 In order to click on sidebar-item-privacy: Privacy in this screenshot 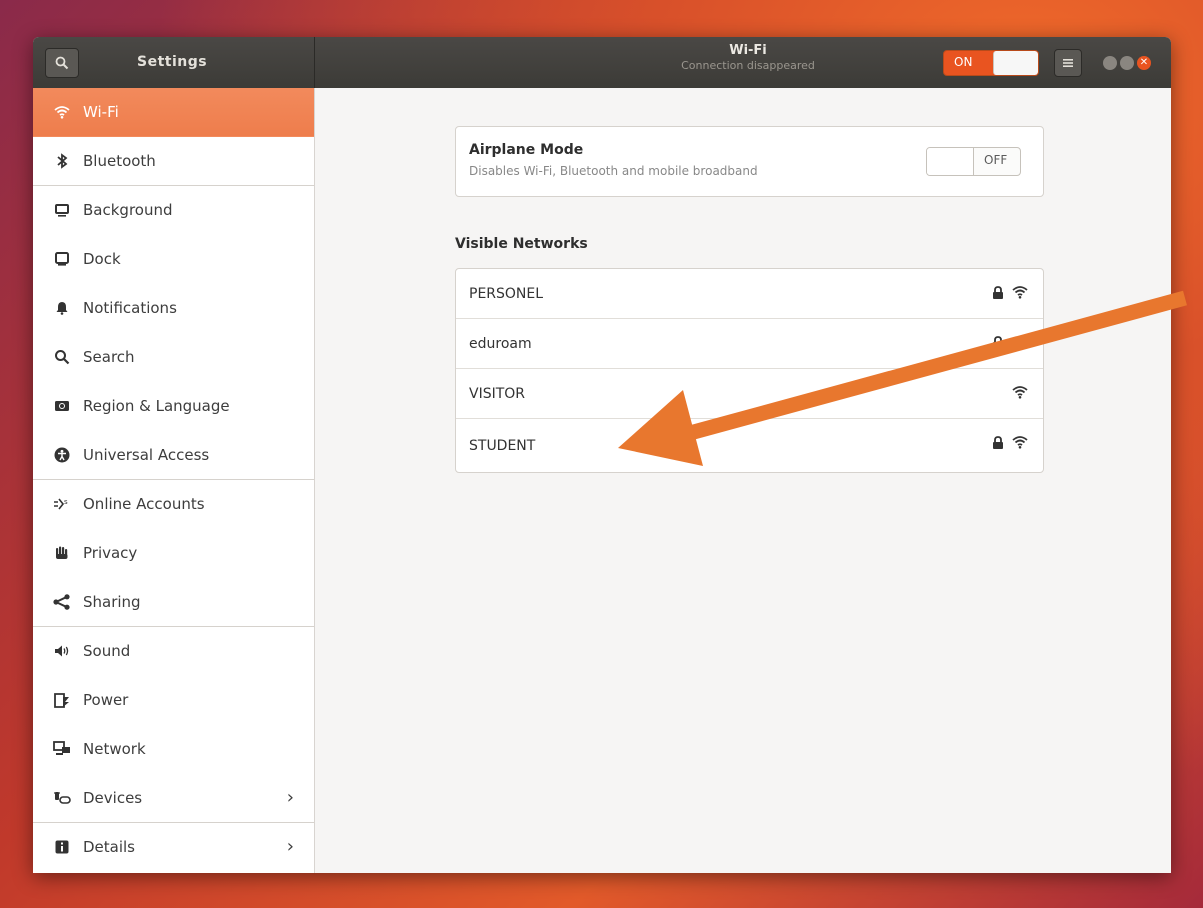, I will do `click(173, 553)`.